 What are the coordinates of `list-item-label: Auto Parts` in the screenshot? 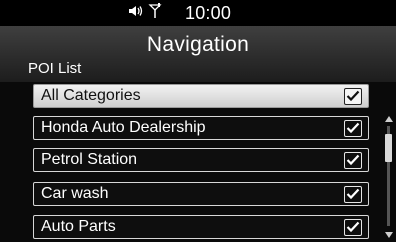 It's located at (78, 226).